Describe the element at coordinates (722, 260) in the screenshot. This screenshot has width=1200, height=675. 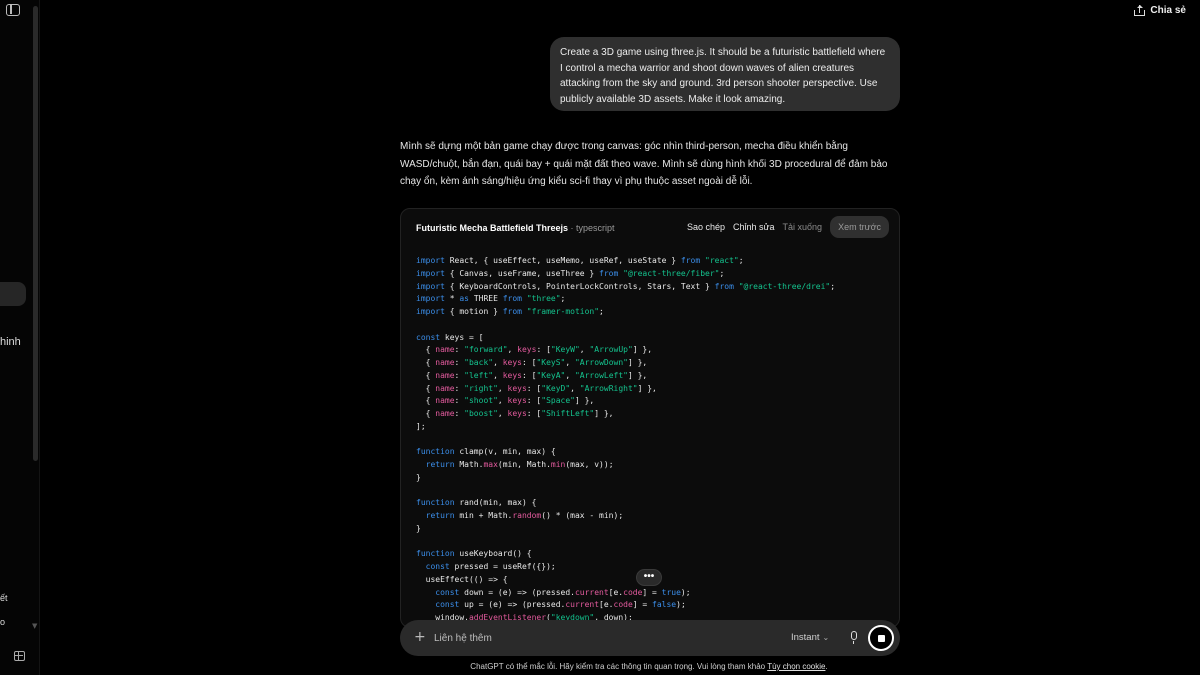
I see `code-token: "react"` at that location.